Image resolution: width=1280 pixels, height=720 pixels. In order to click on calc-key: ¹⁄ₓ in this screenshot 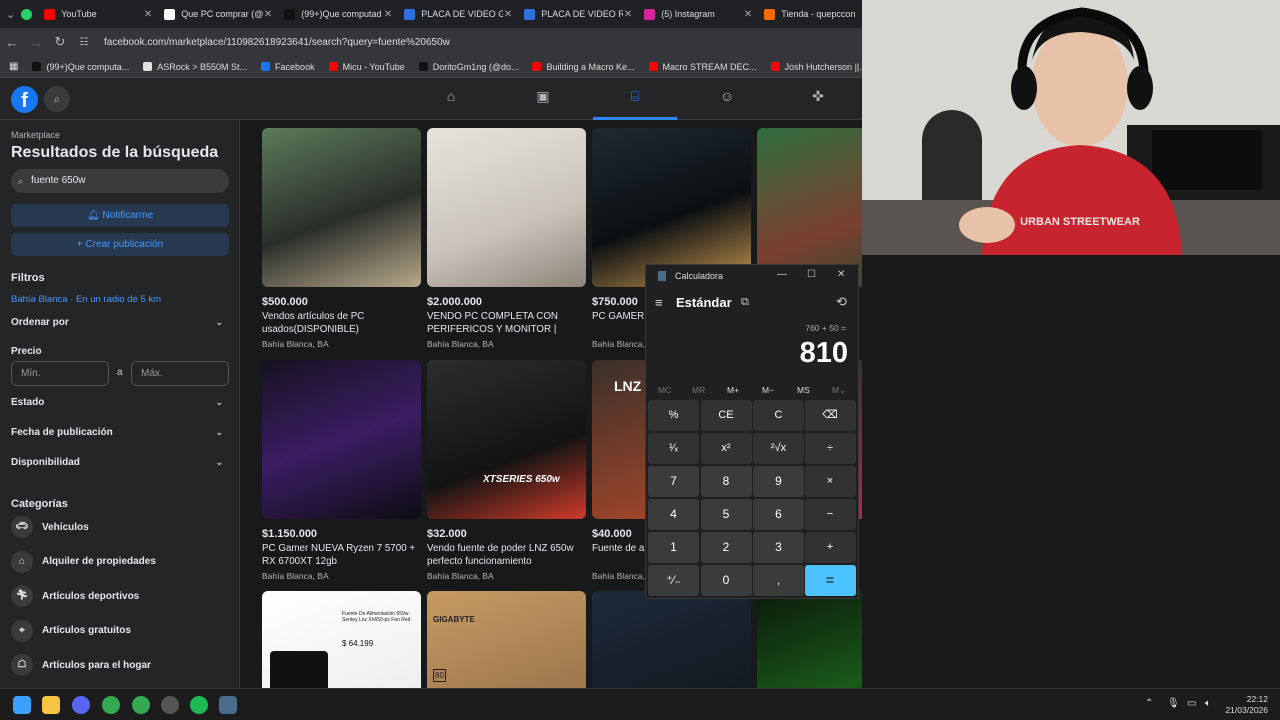, I will do `click(673, 448)`.